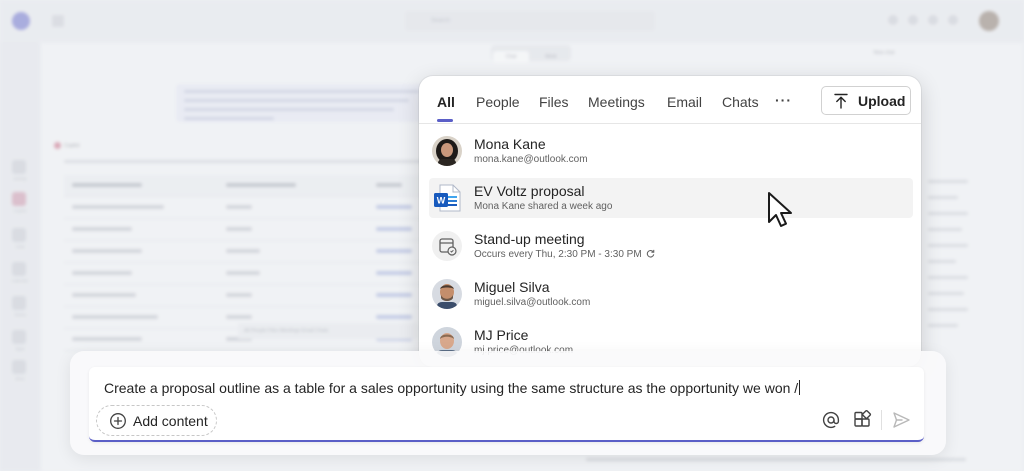  Describe the element at coordinates (558, 254) in the screenshot. I see `result-subtitle: Occurs every Thu, 2:30 PM - 3:30 PM` at that location.